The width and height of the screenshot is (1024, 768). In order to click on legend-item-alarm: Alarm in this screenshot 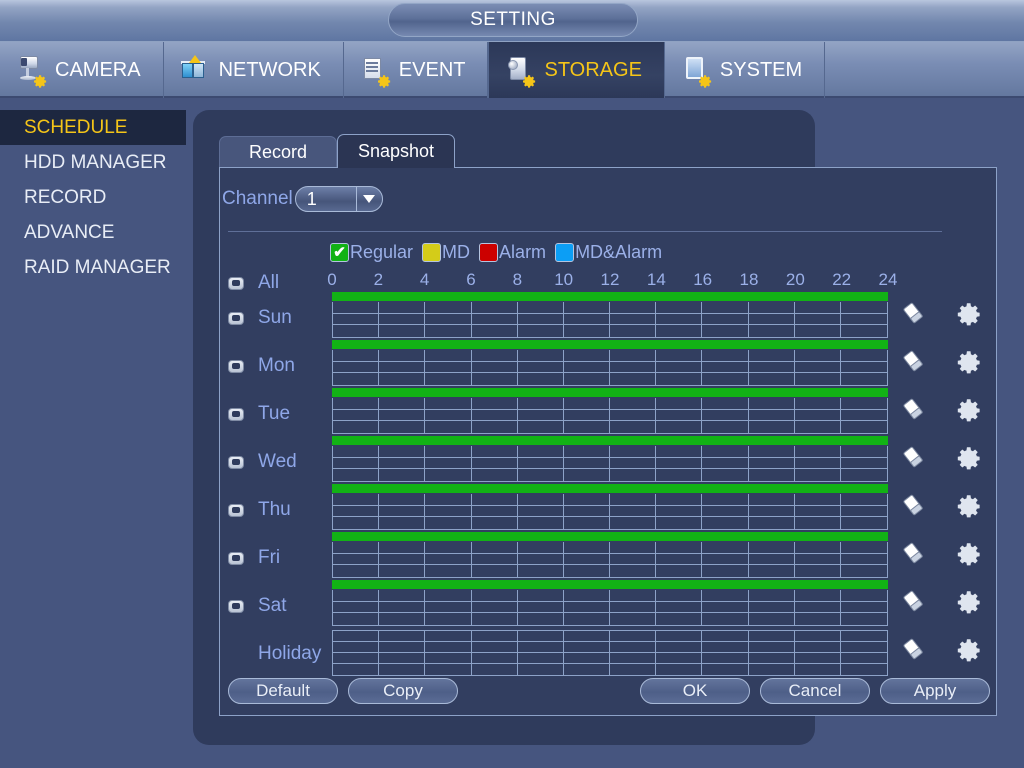, I will do `click(512, 252)`.